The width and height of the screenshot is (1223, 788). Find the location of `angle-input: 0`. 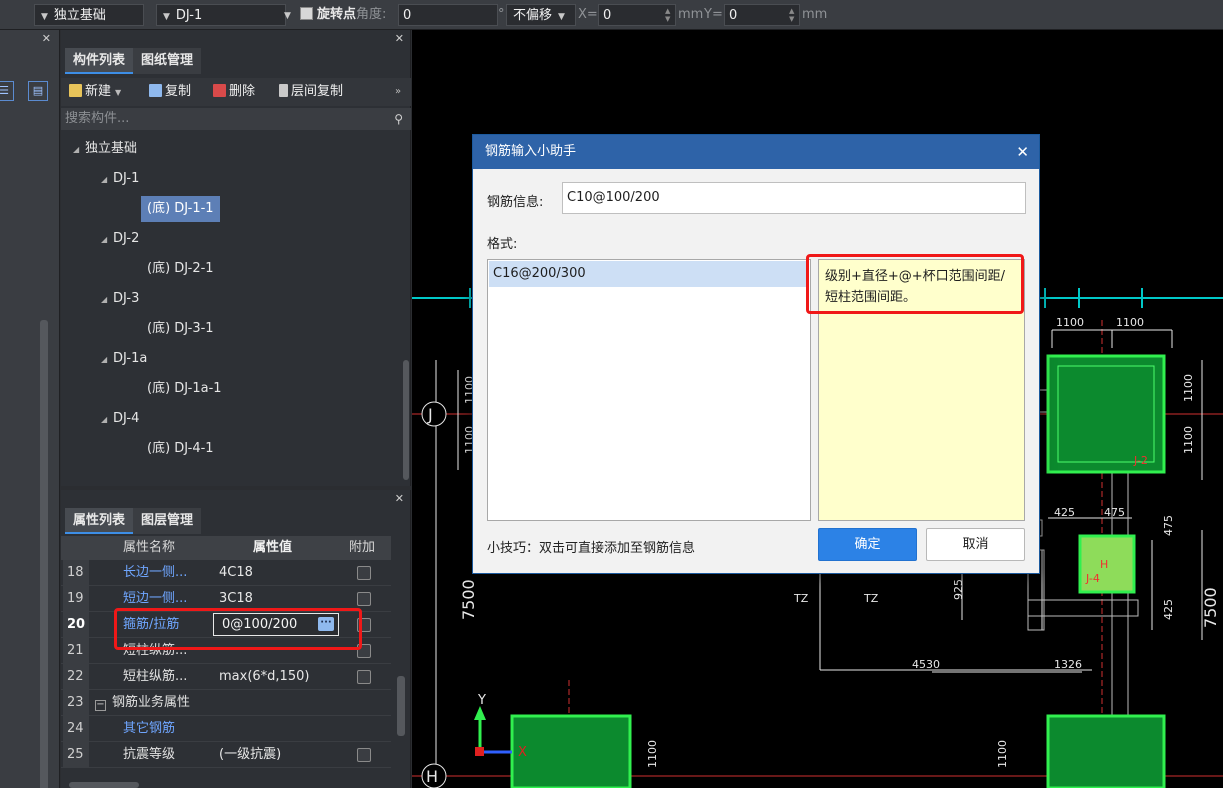

angle-input: 0 is located at coordinates (448, 15).